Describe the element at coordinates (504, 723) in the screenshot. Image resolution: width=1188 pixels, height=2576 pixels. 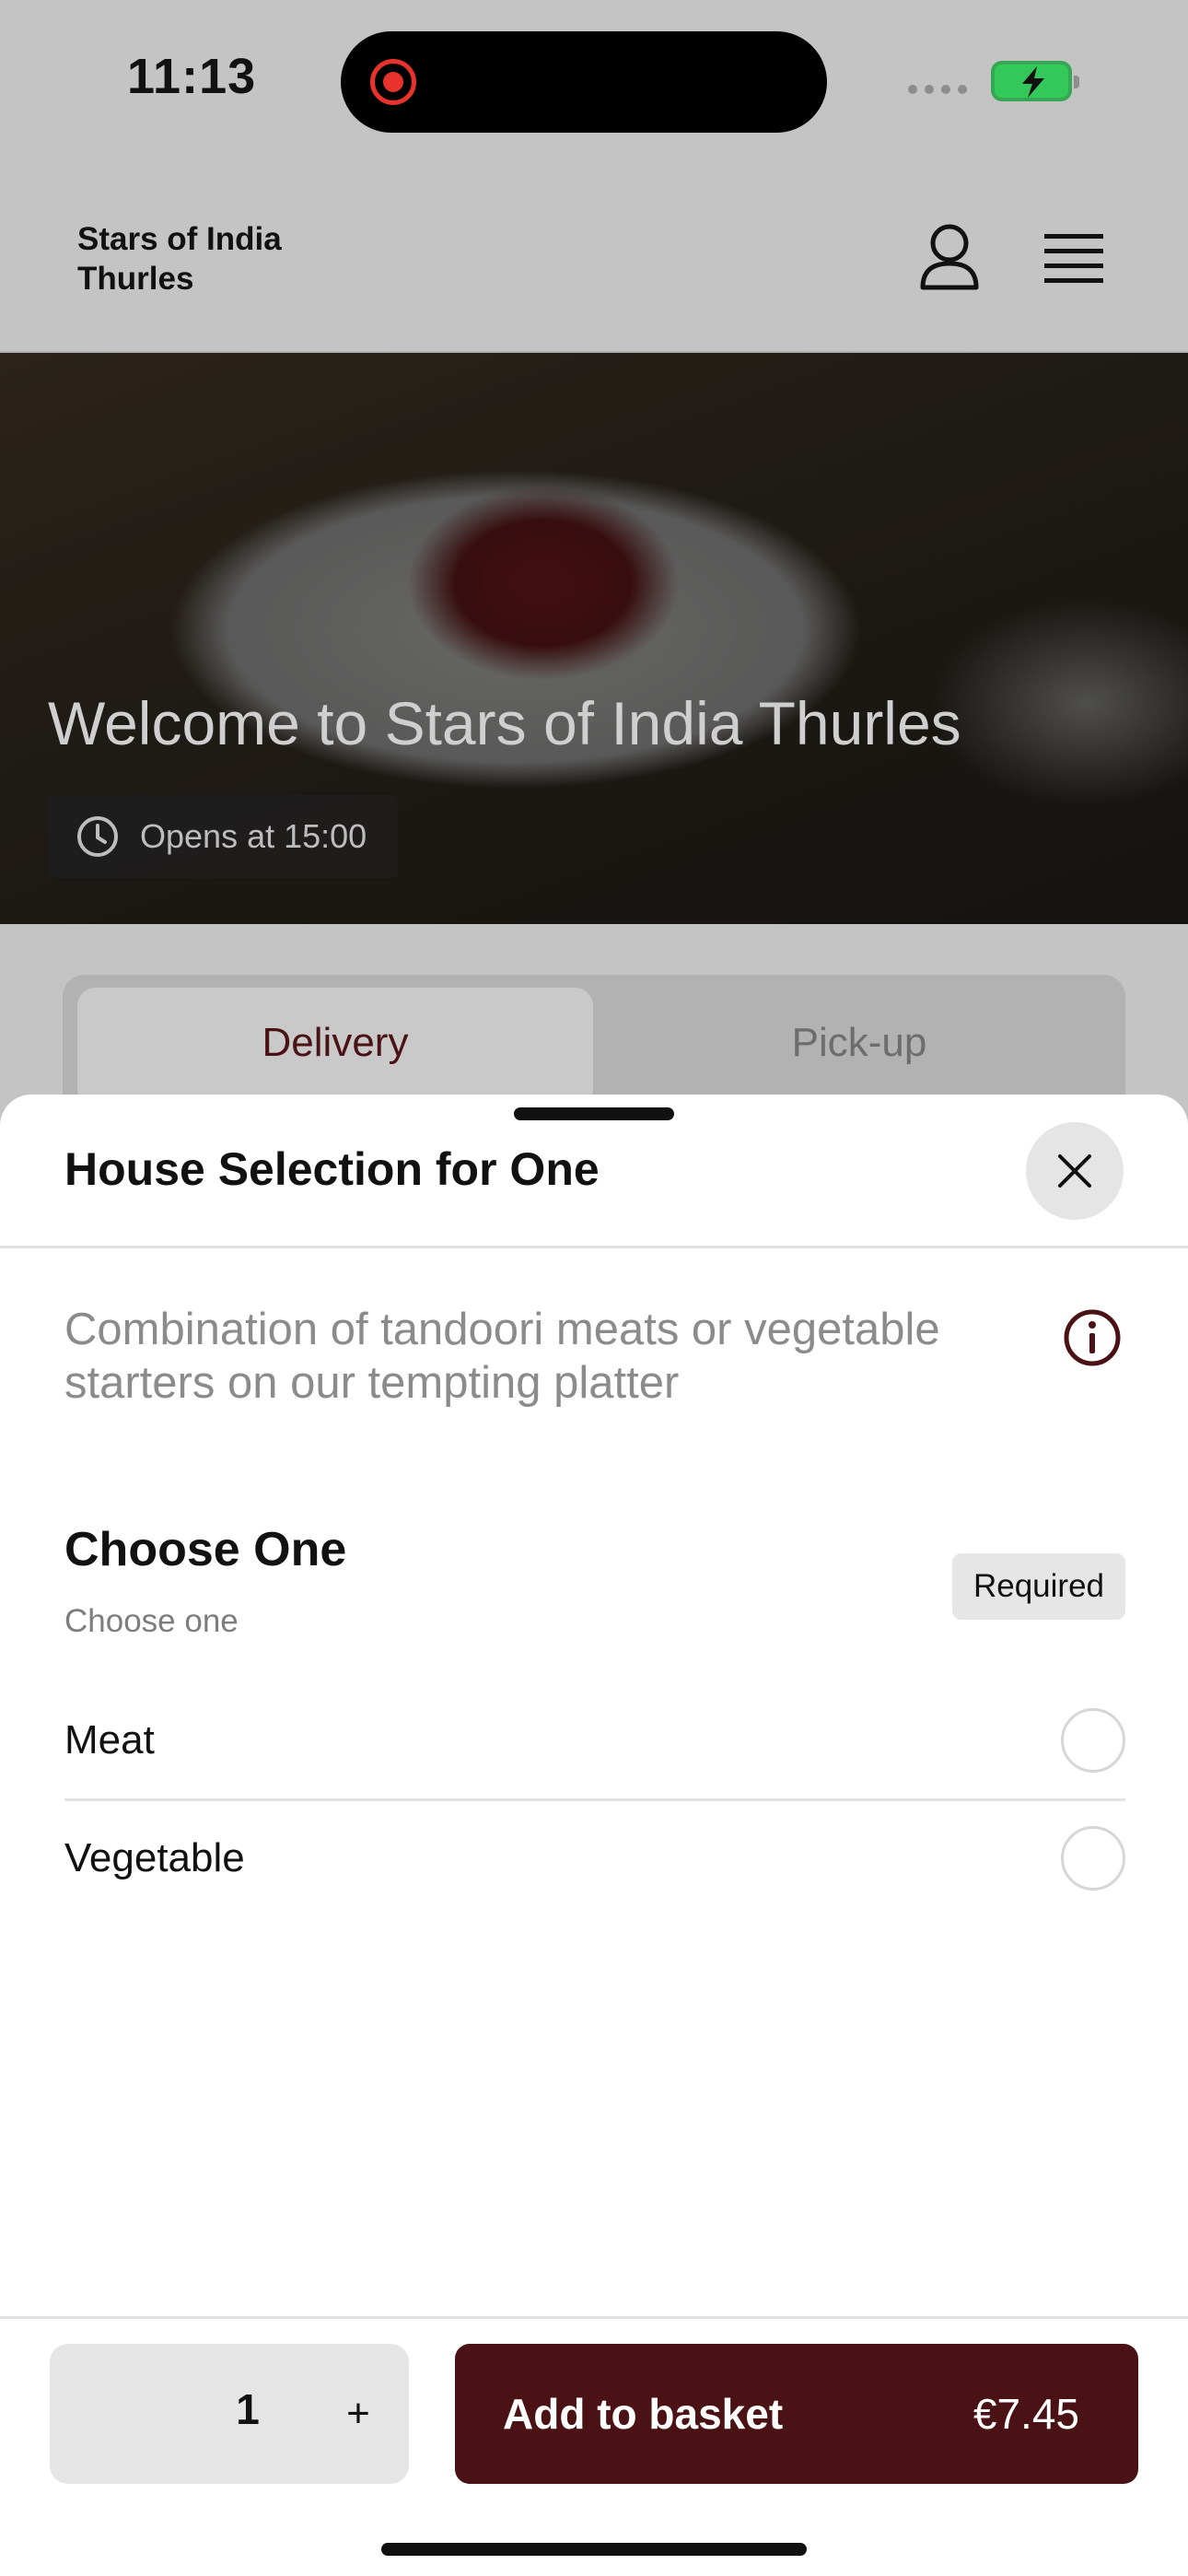
I see `hero-title: Welcome to Stars of India Thurles` at that location.